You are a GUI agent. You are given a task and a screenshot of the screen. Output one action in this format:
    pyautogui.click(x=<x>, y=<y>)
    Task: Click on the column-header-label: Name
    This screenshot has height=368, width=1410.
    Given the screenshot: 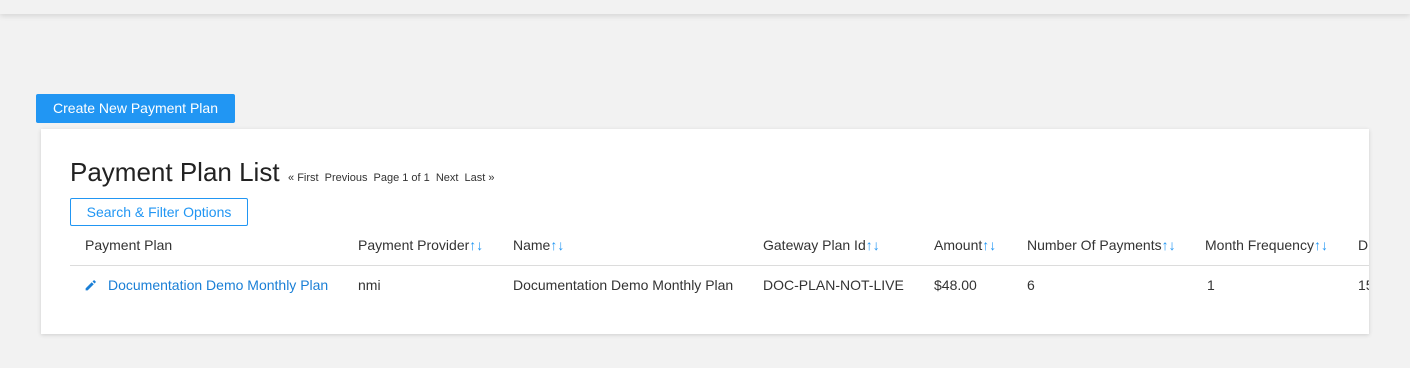 What is the action you would take?
    pyautogui.click(x=532, y=245)
    